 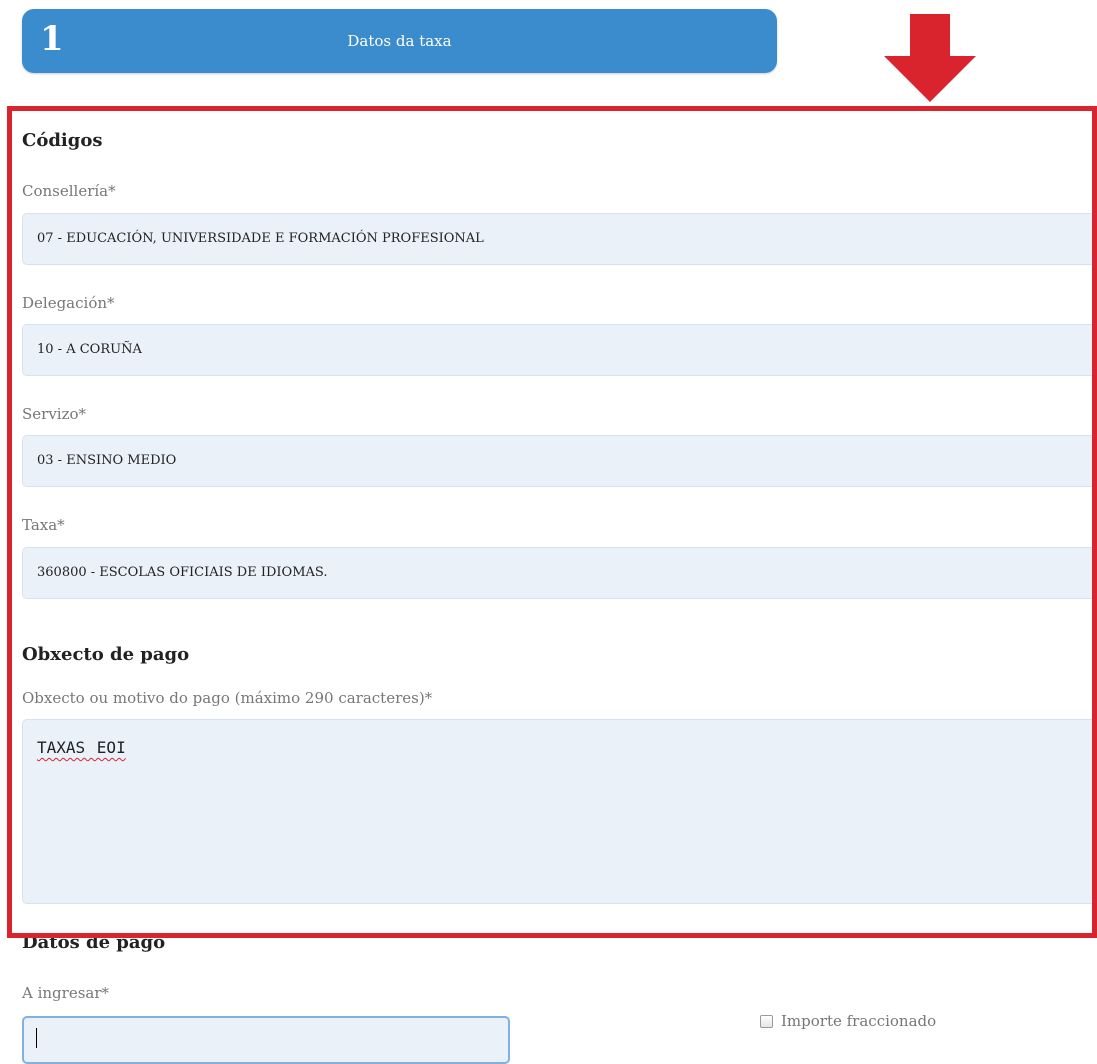 I want to click on fractional-amount-row: Importe fraccionado, so click(x=848, y=1021).